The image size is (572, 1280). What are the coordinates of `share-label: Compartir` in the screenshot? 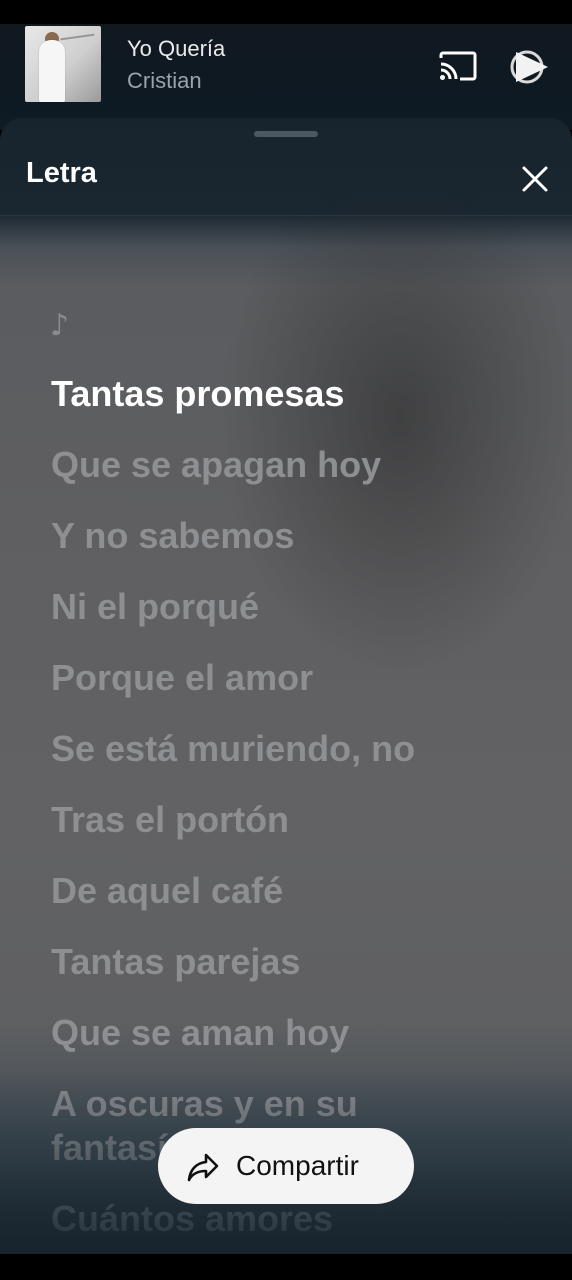 It's located at (297, 1165).